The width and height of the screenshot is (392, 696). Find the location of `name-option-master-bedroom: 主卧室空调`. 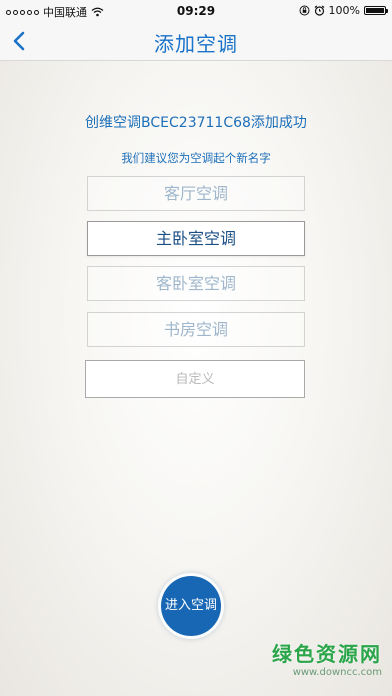

name-option-master-bedroom: 主卧室空调 is located at coordinates (196, 238).